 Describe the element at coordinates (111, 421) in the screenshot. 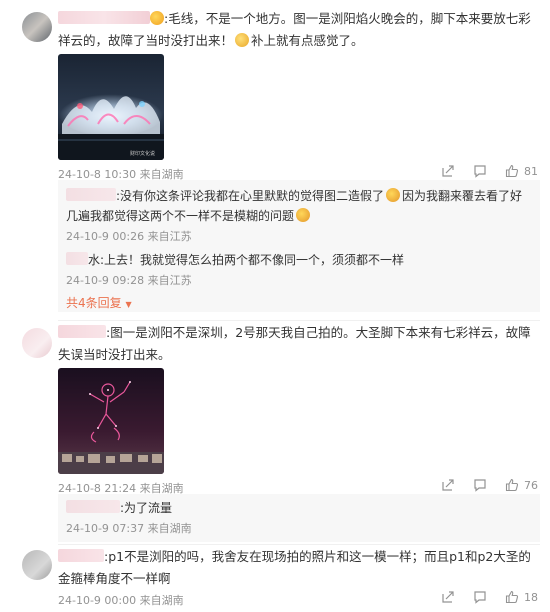

I see `comment-photo` at that location.